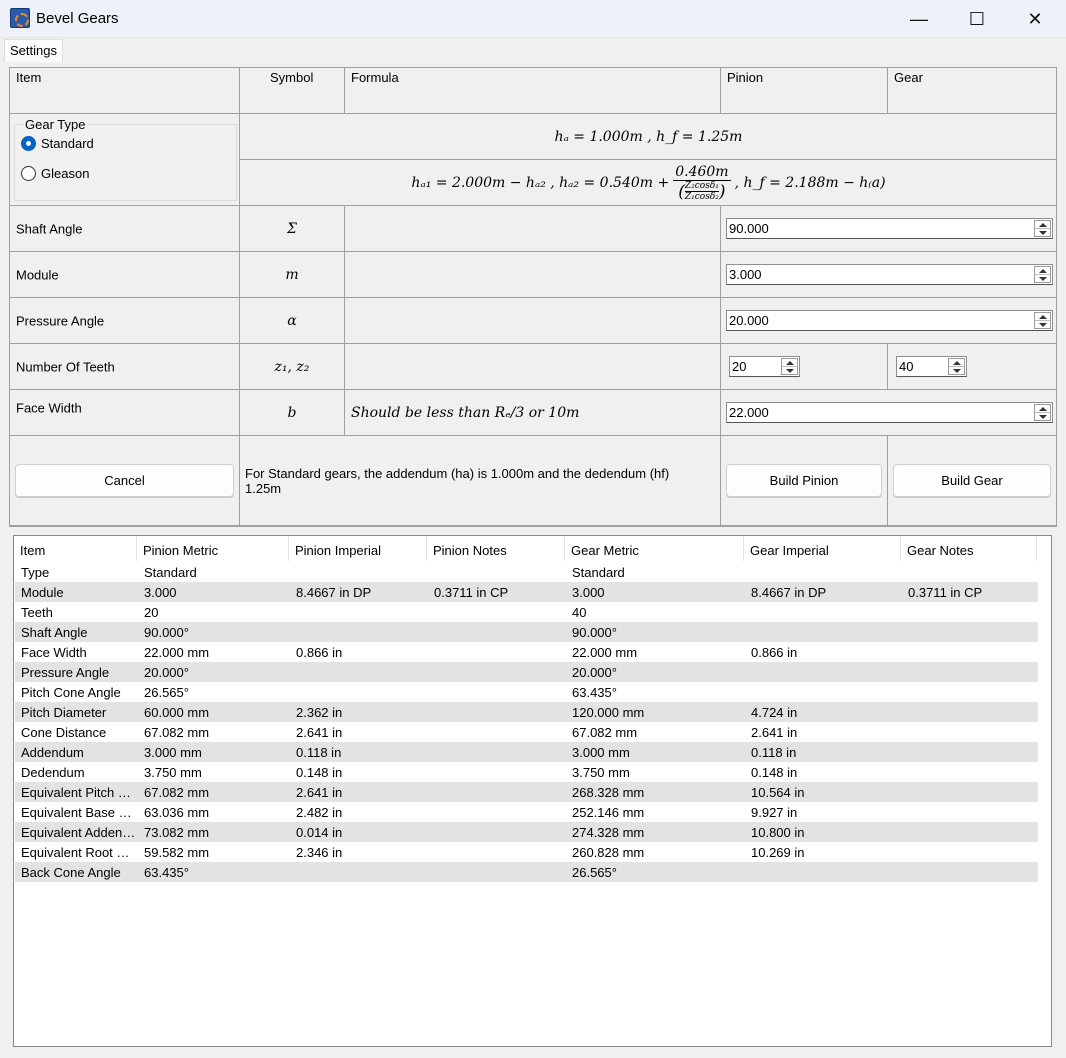  What do you see at coordinates (54, 652) in the screenshot?
I see `cell-item: Face Width` at bounding box center [54, 652].